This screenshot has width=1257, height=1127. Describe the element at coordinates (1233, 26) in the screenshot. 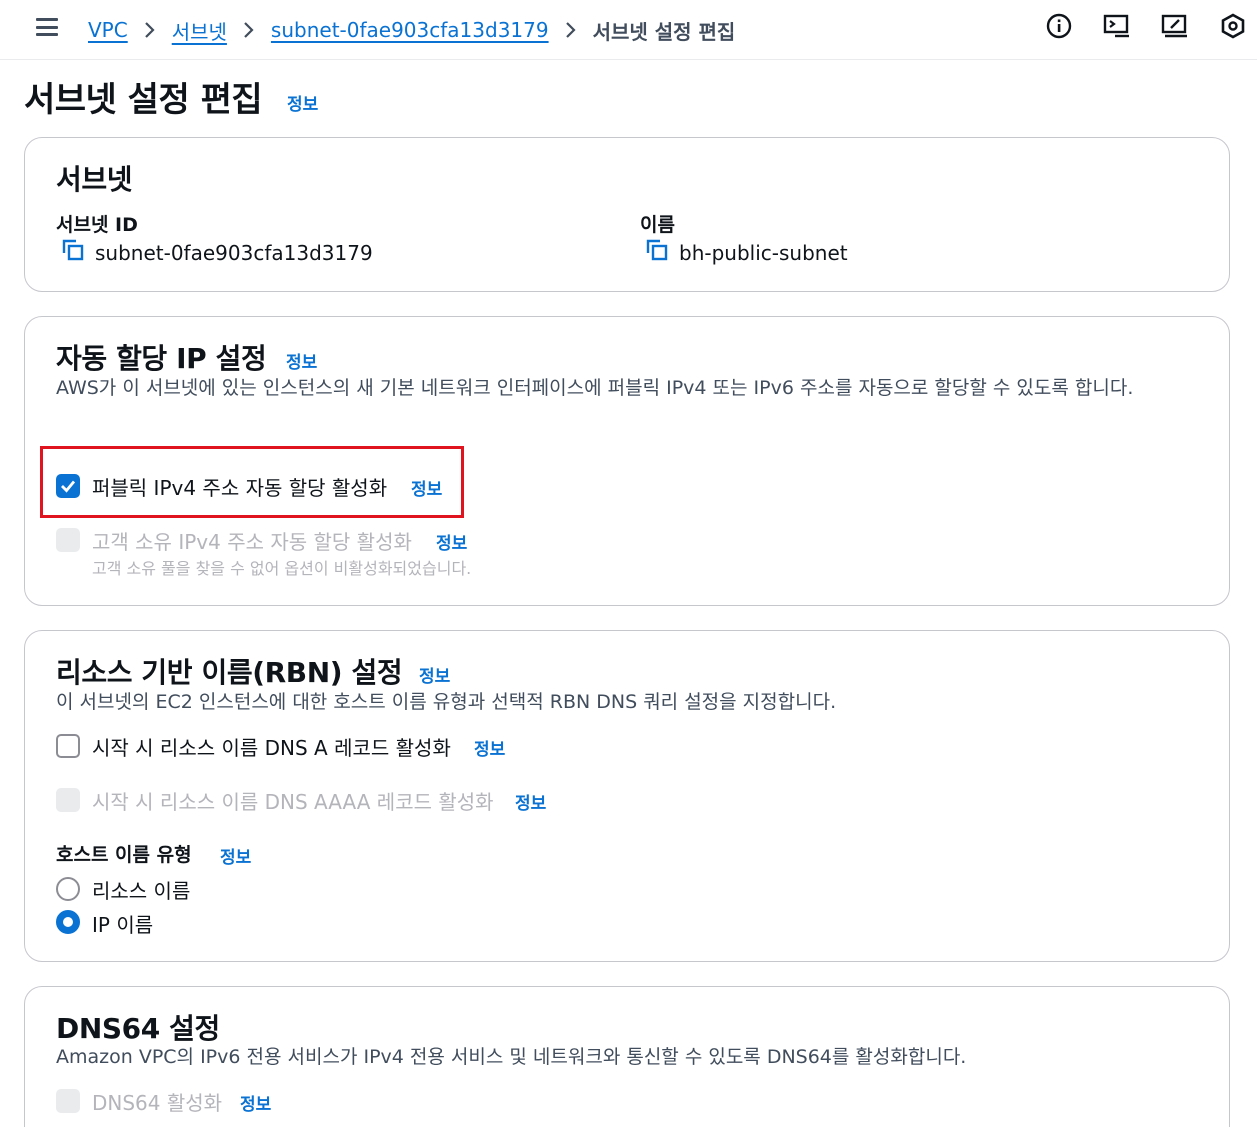

I see `hexagon-settings-icon` at that location.